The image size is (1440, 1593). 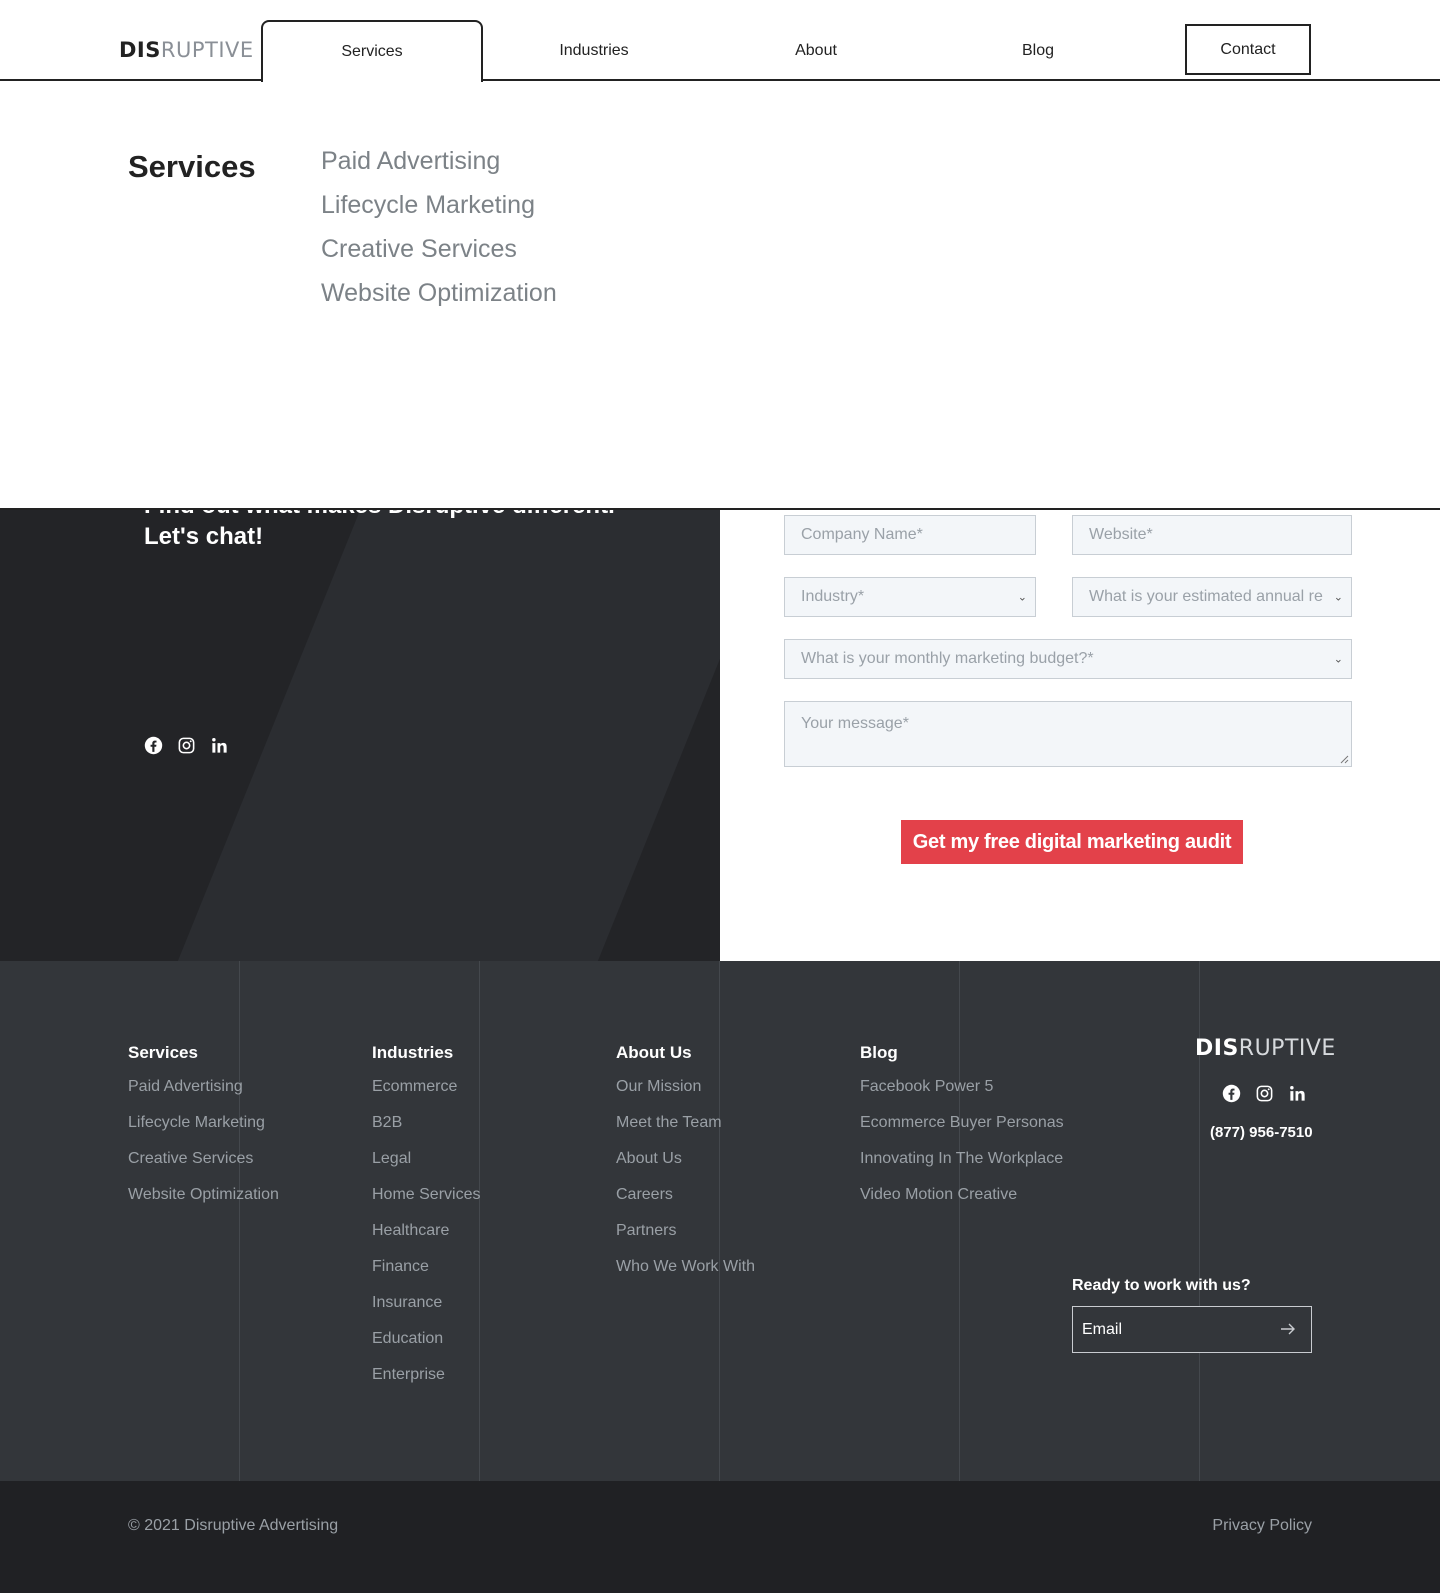 I want to click on footer-link: Partners, so click(x=685, y=1237).